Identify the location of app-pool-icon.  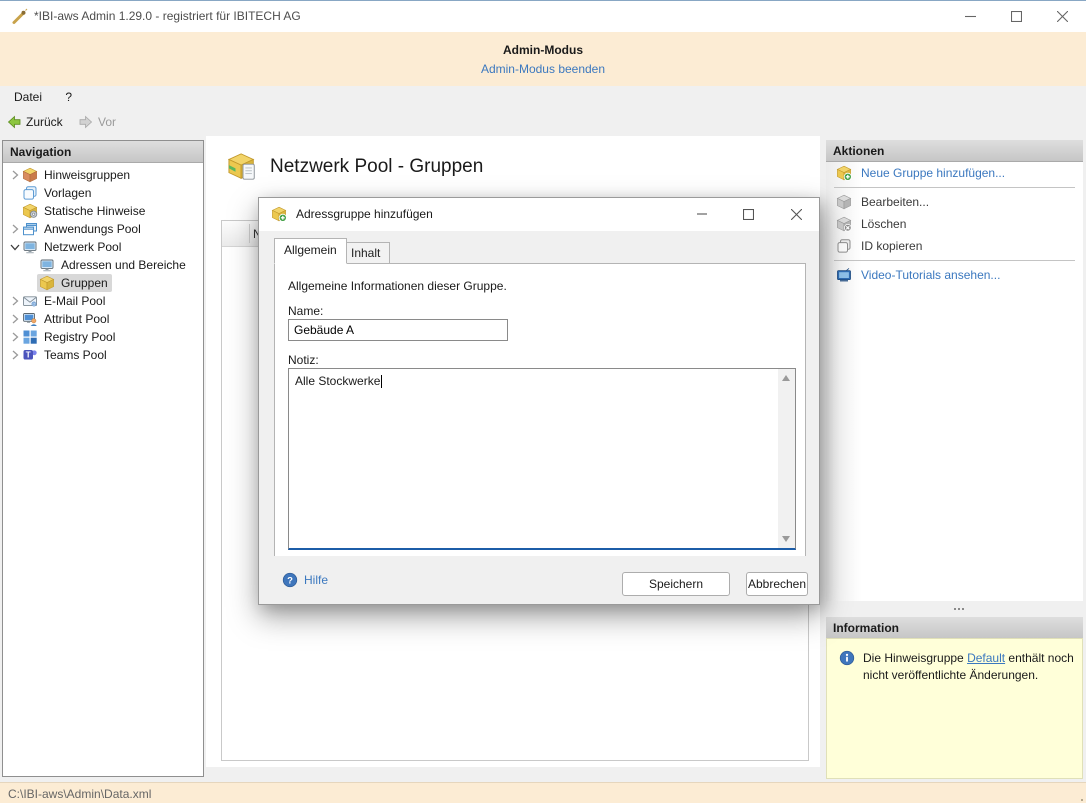
(30, 229).